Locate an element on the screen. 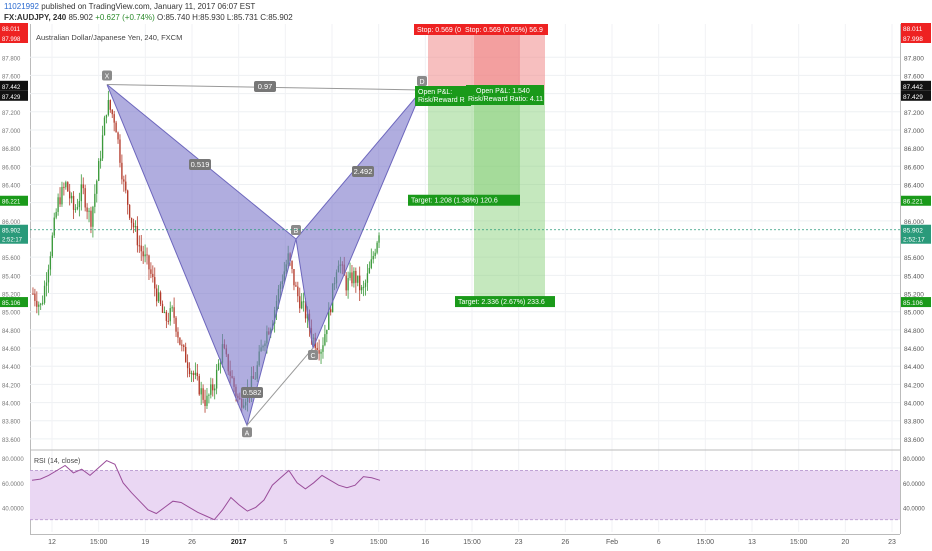  price-tick-label: 87.000 is located at coordinates (914, 131).